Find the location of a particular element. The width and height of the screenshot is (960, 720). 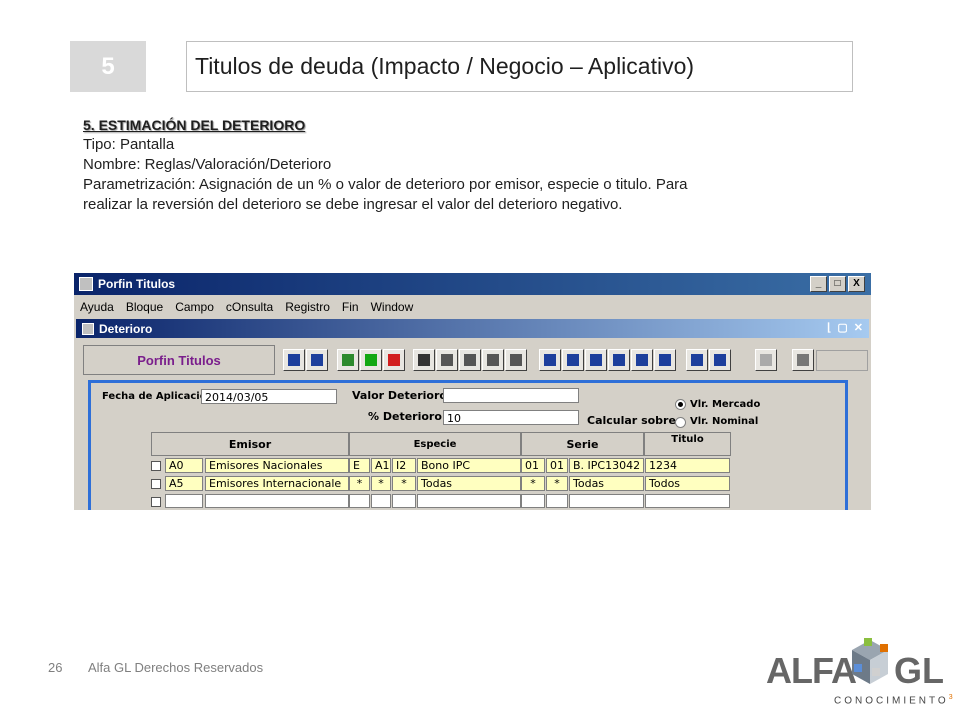

cell-especie-2: * is located at coordinates (381, 483).